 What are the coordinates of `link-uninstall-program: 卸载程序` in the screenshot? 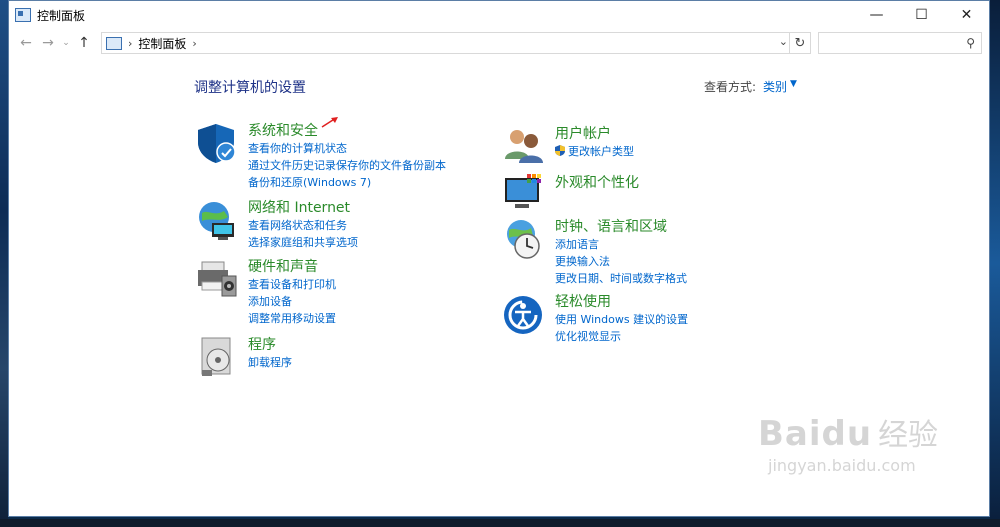 It's located at (270, 362).